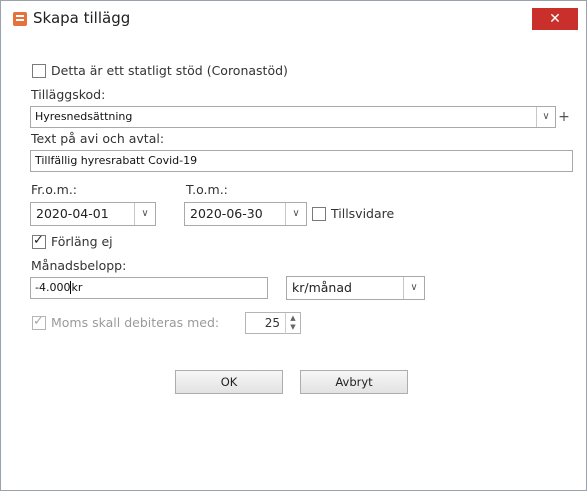 The width and height of the screenshot is (587, 491). I want to click on from-date-picker: 2020-04-01 ∨, so click(93, 214).